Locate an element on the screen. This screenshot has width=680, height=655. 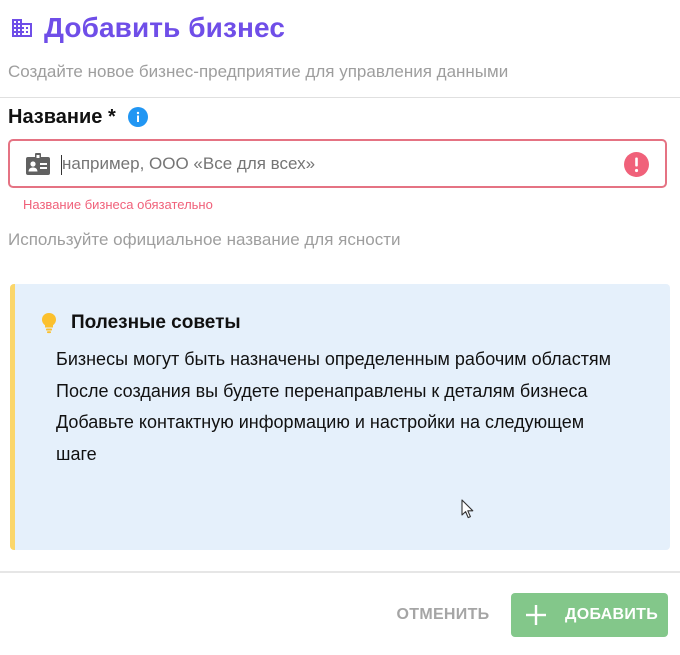
footer-divider is located at coordinates (340, 572).